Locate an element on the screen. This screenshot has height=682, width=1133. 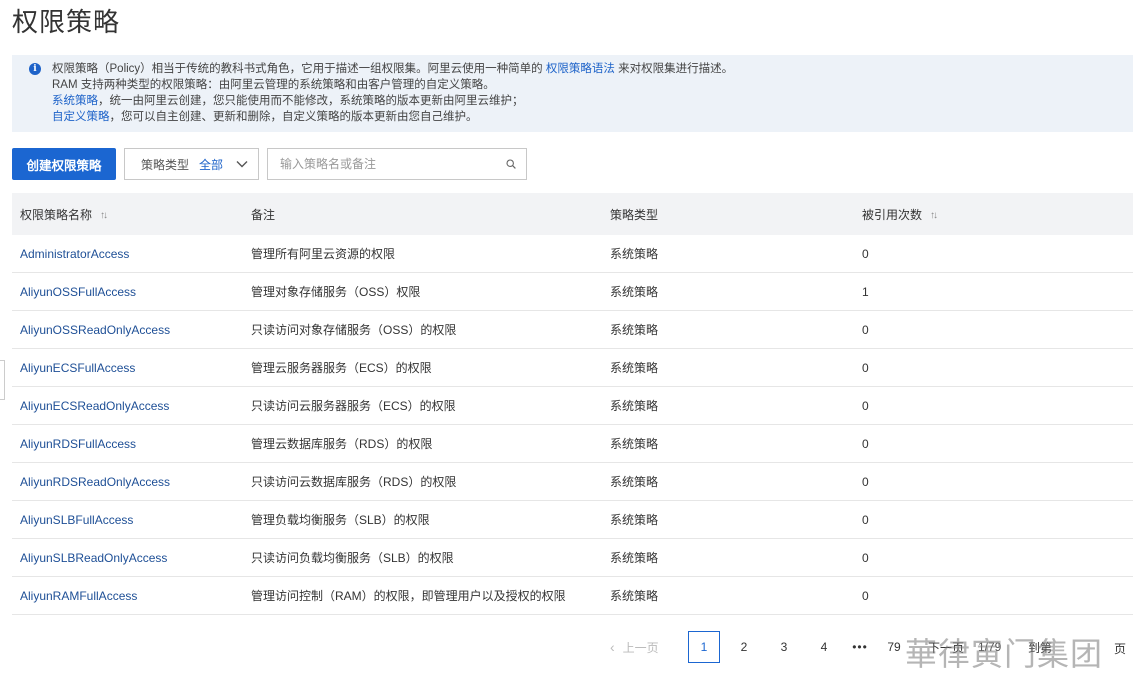
watermark: 華律寅门集团 is located at coordinates (1004, 654).